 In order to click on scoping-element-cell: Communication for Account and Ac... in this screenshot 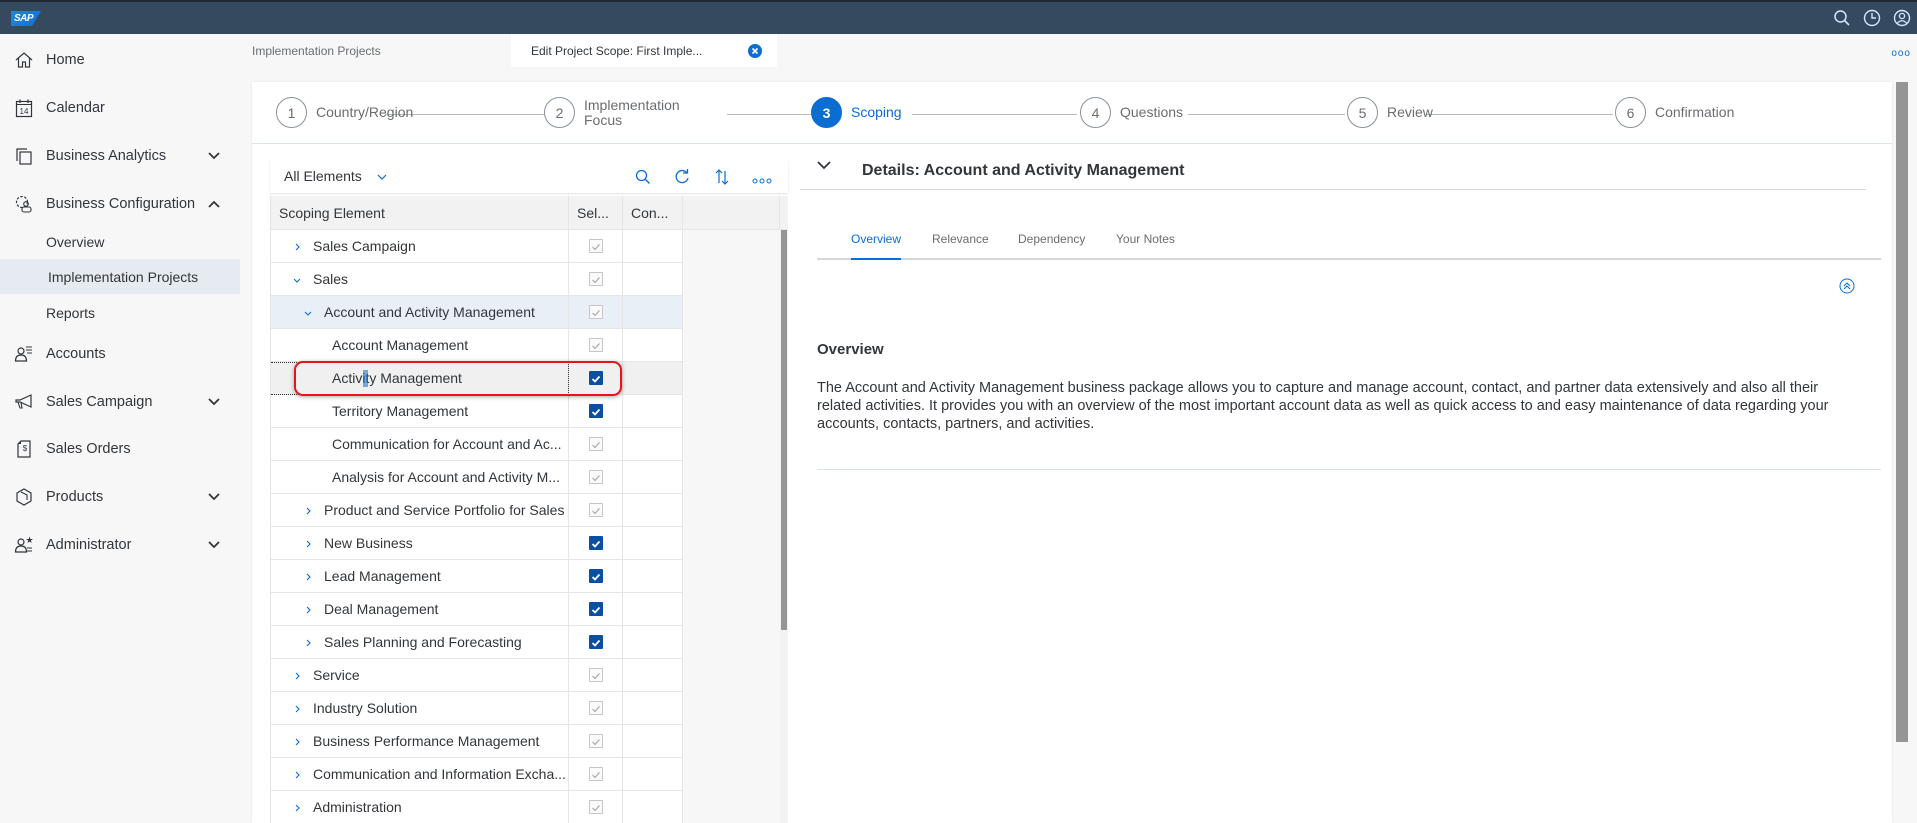, I will do `click(420, 444)`.